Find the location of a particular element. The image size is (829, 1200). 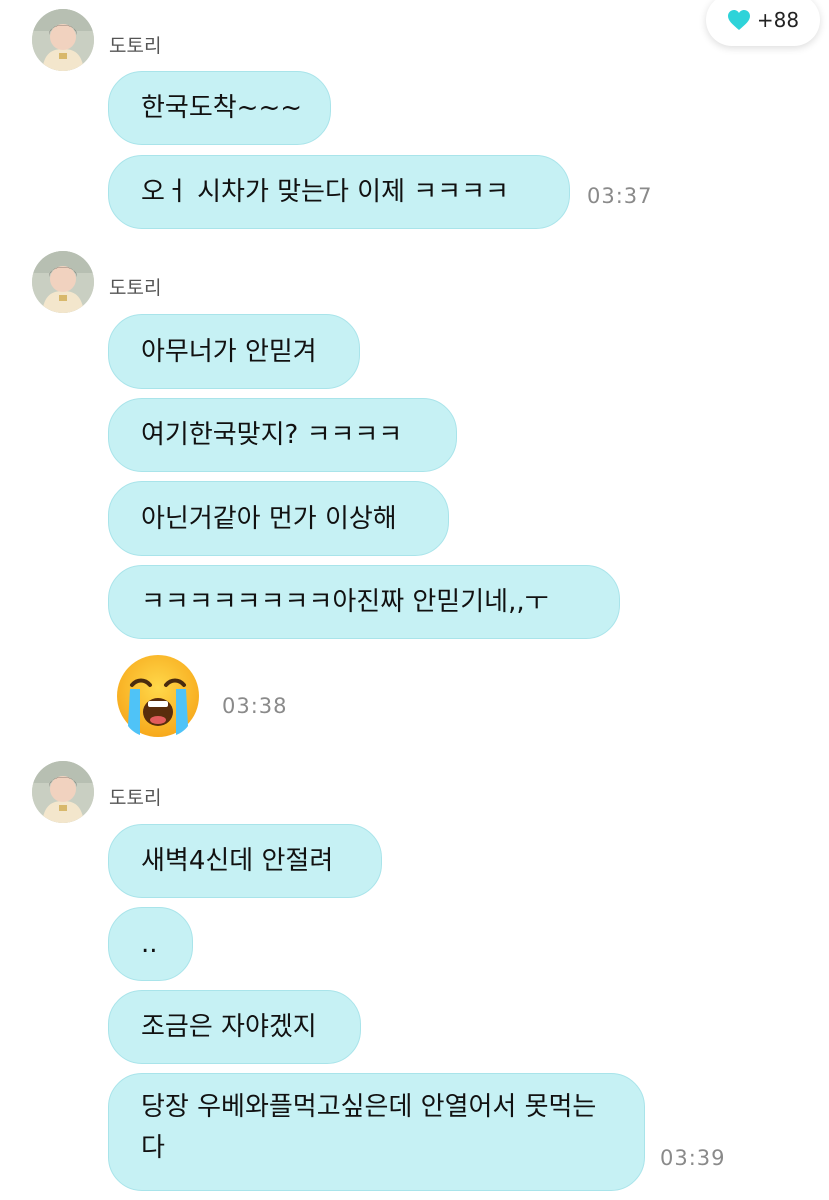

message-text: 여기한국맞지? ㅋㅋㅋㅋ is located at coordinates (272, 435).